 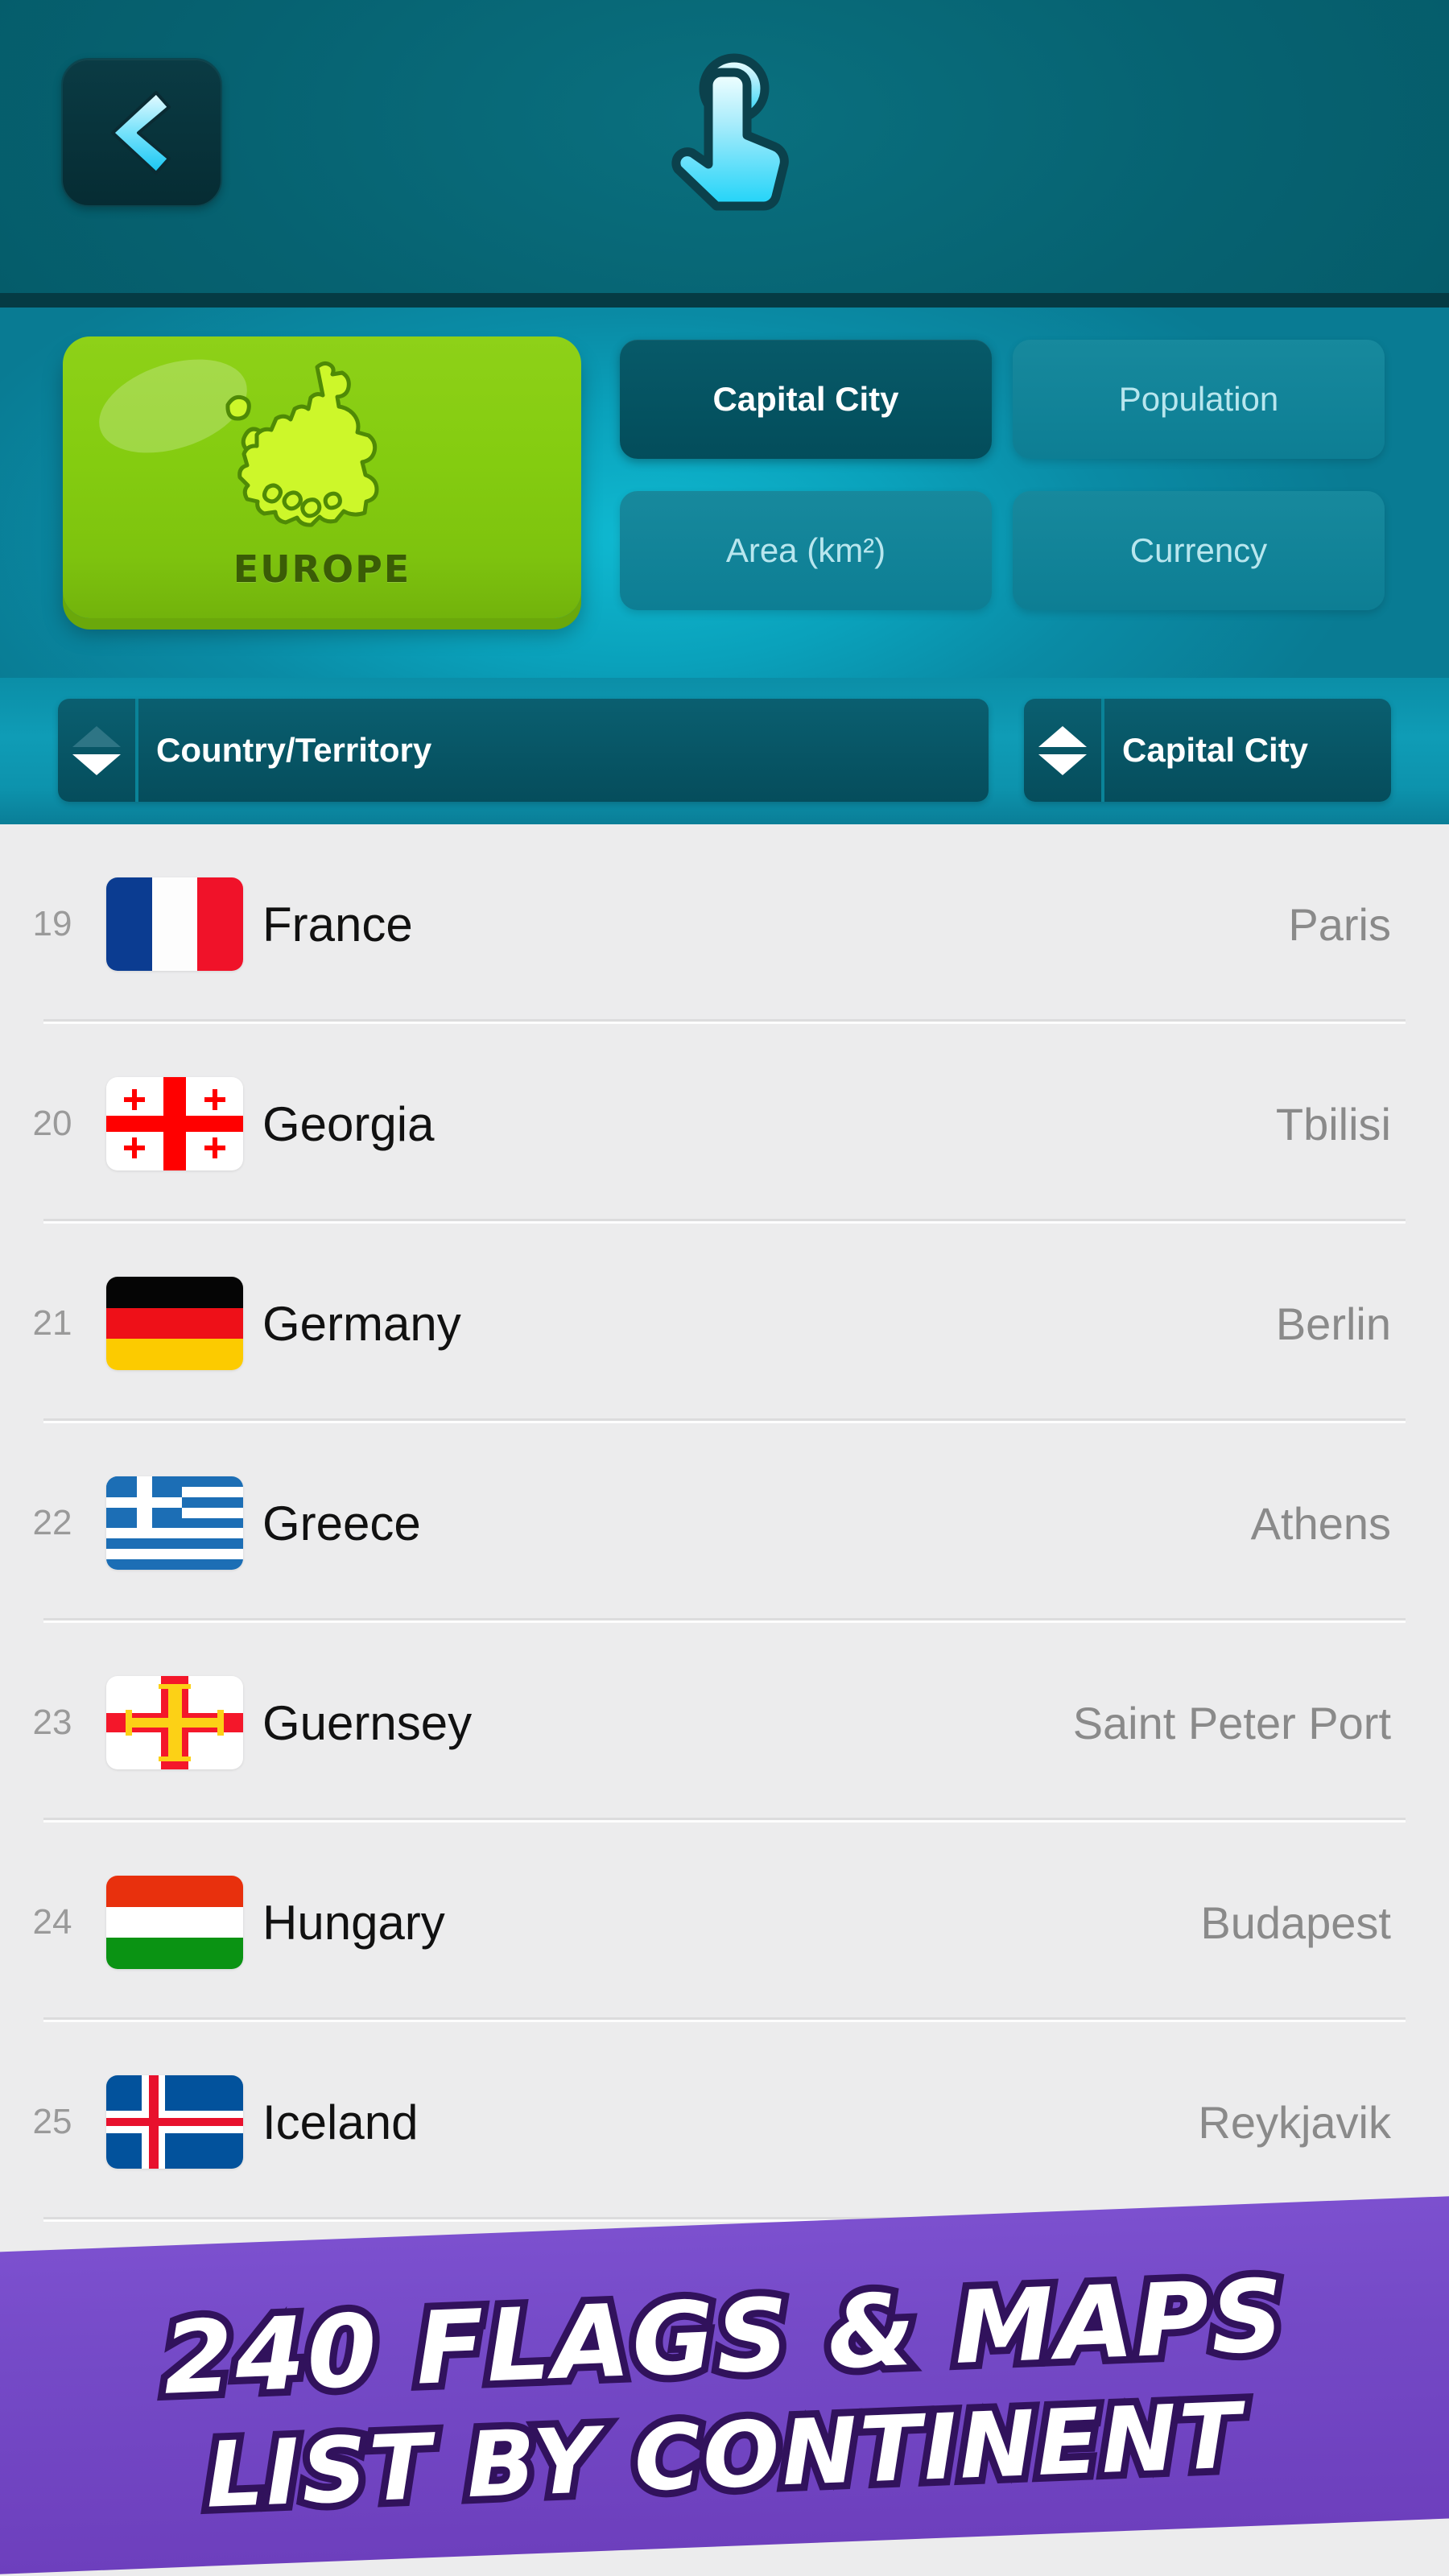 I want to click on flag-hungary, so click(x=175, y=1922).